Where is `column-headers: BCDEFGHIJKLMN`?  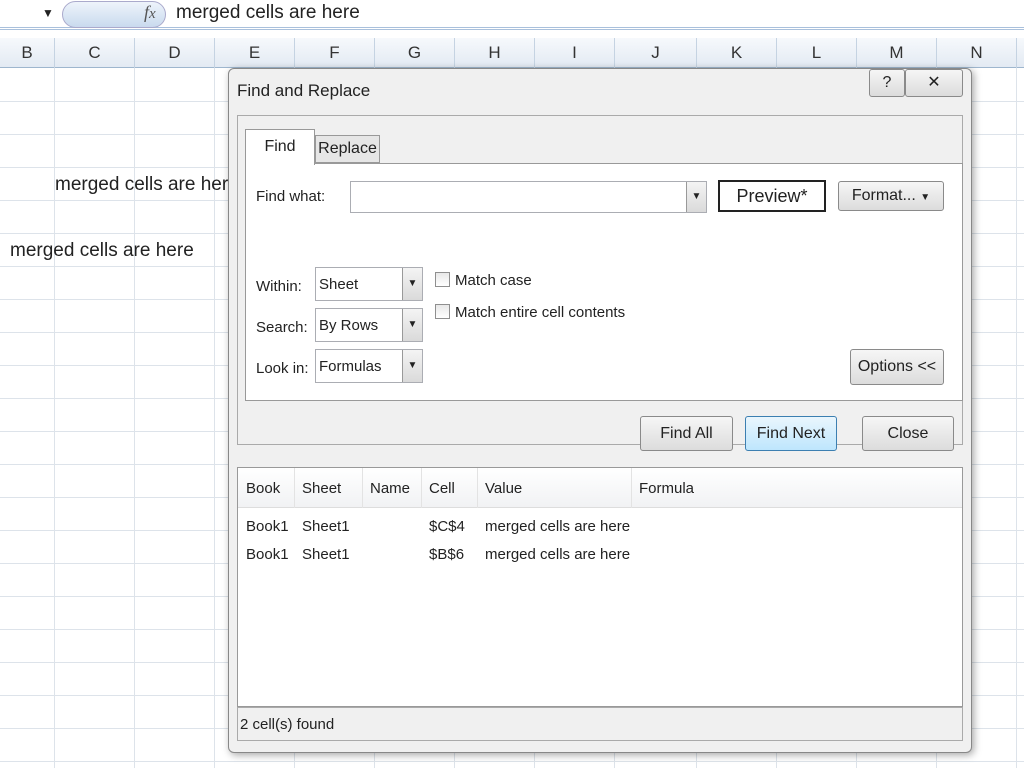 column-headers: BCDEFGHIJKLMN is located at coordinates (512, 53).